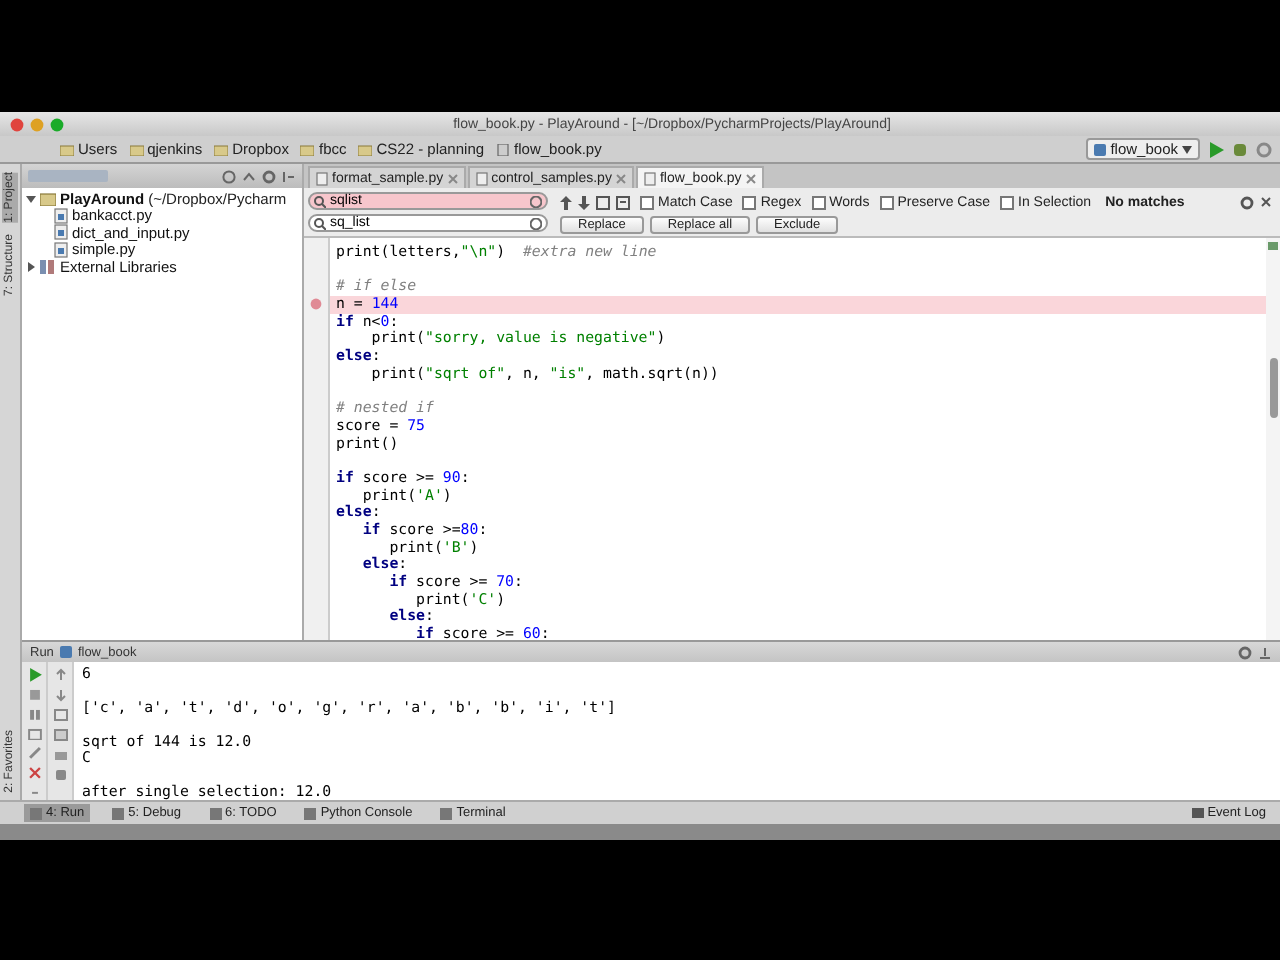 The image size is (1280, 960). Describe the element at coordinates (31, 198) in the screenshot. I see `expanded-arrow-icon` at that location.